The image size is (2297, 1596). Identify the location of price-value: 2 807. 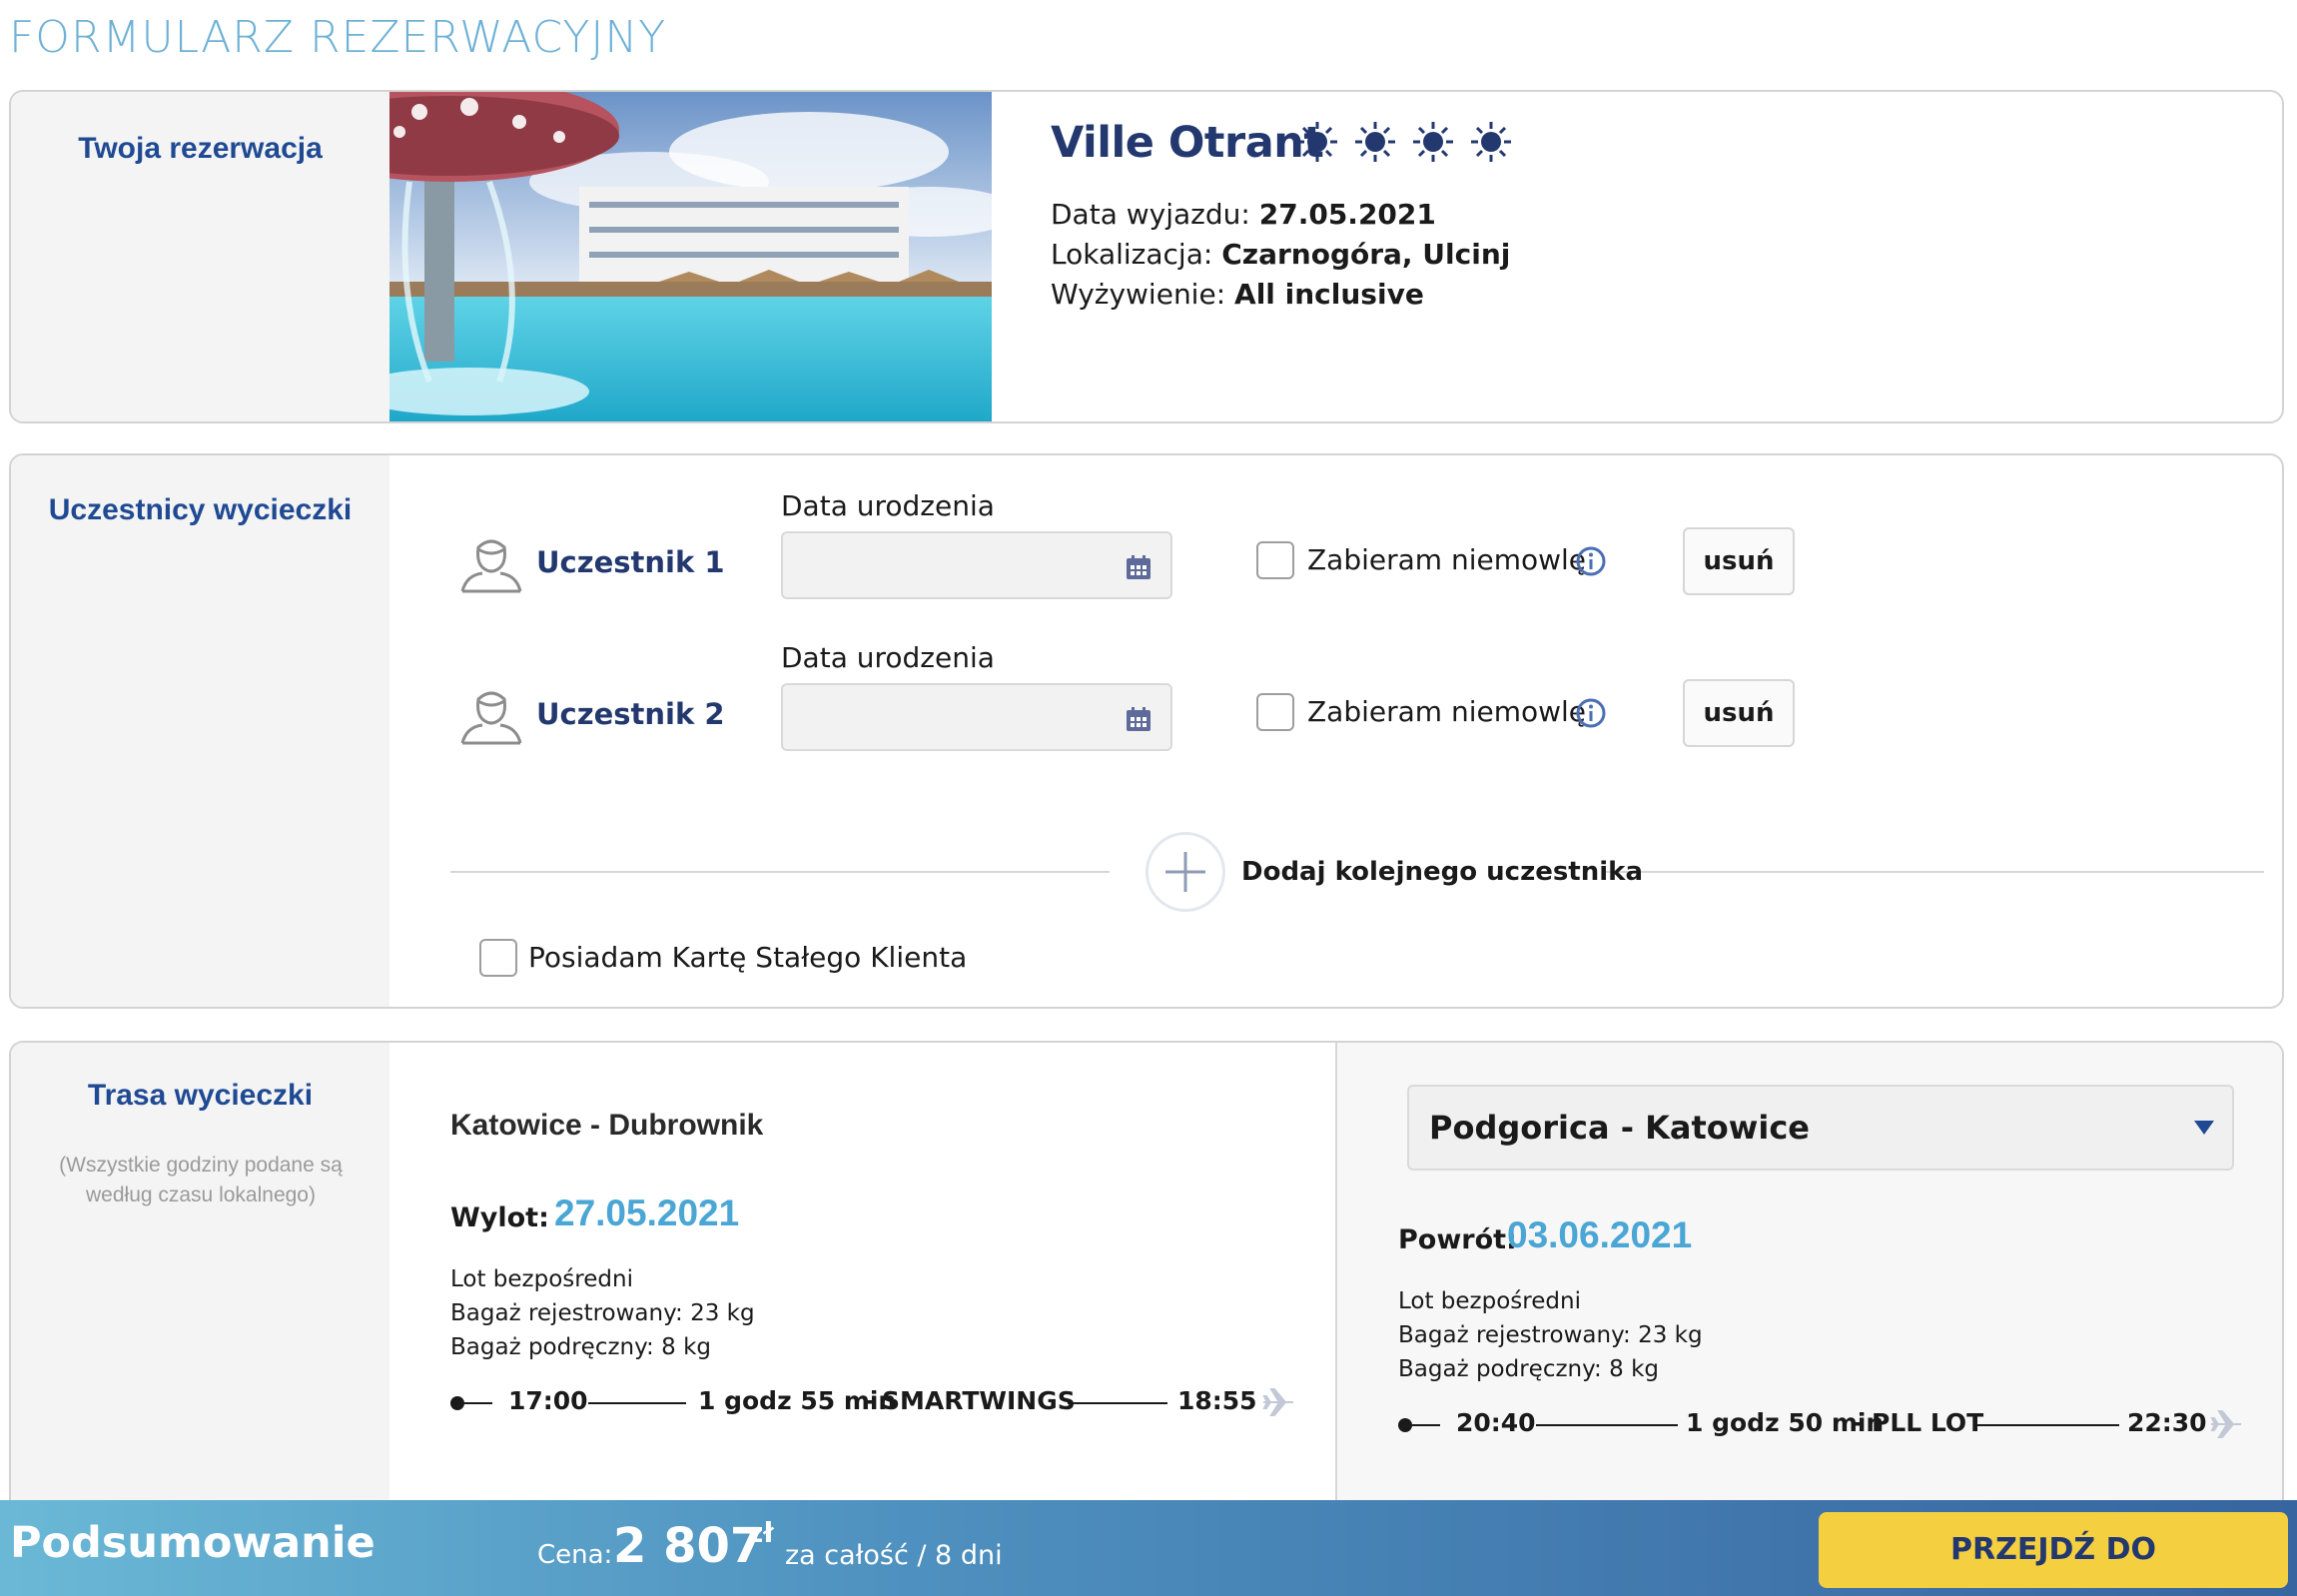
(688, 1546).